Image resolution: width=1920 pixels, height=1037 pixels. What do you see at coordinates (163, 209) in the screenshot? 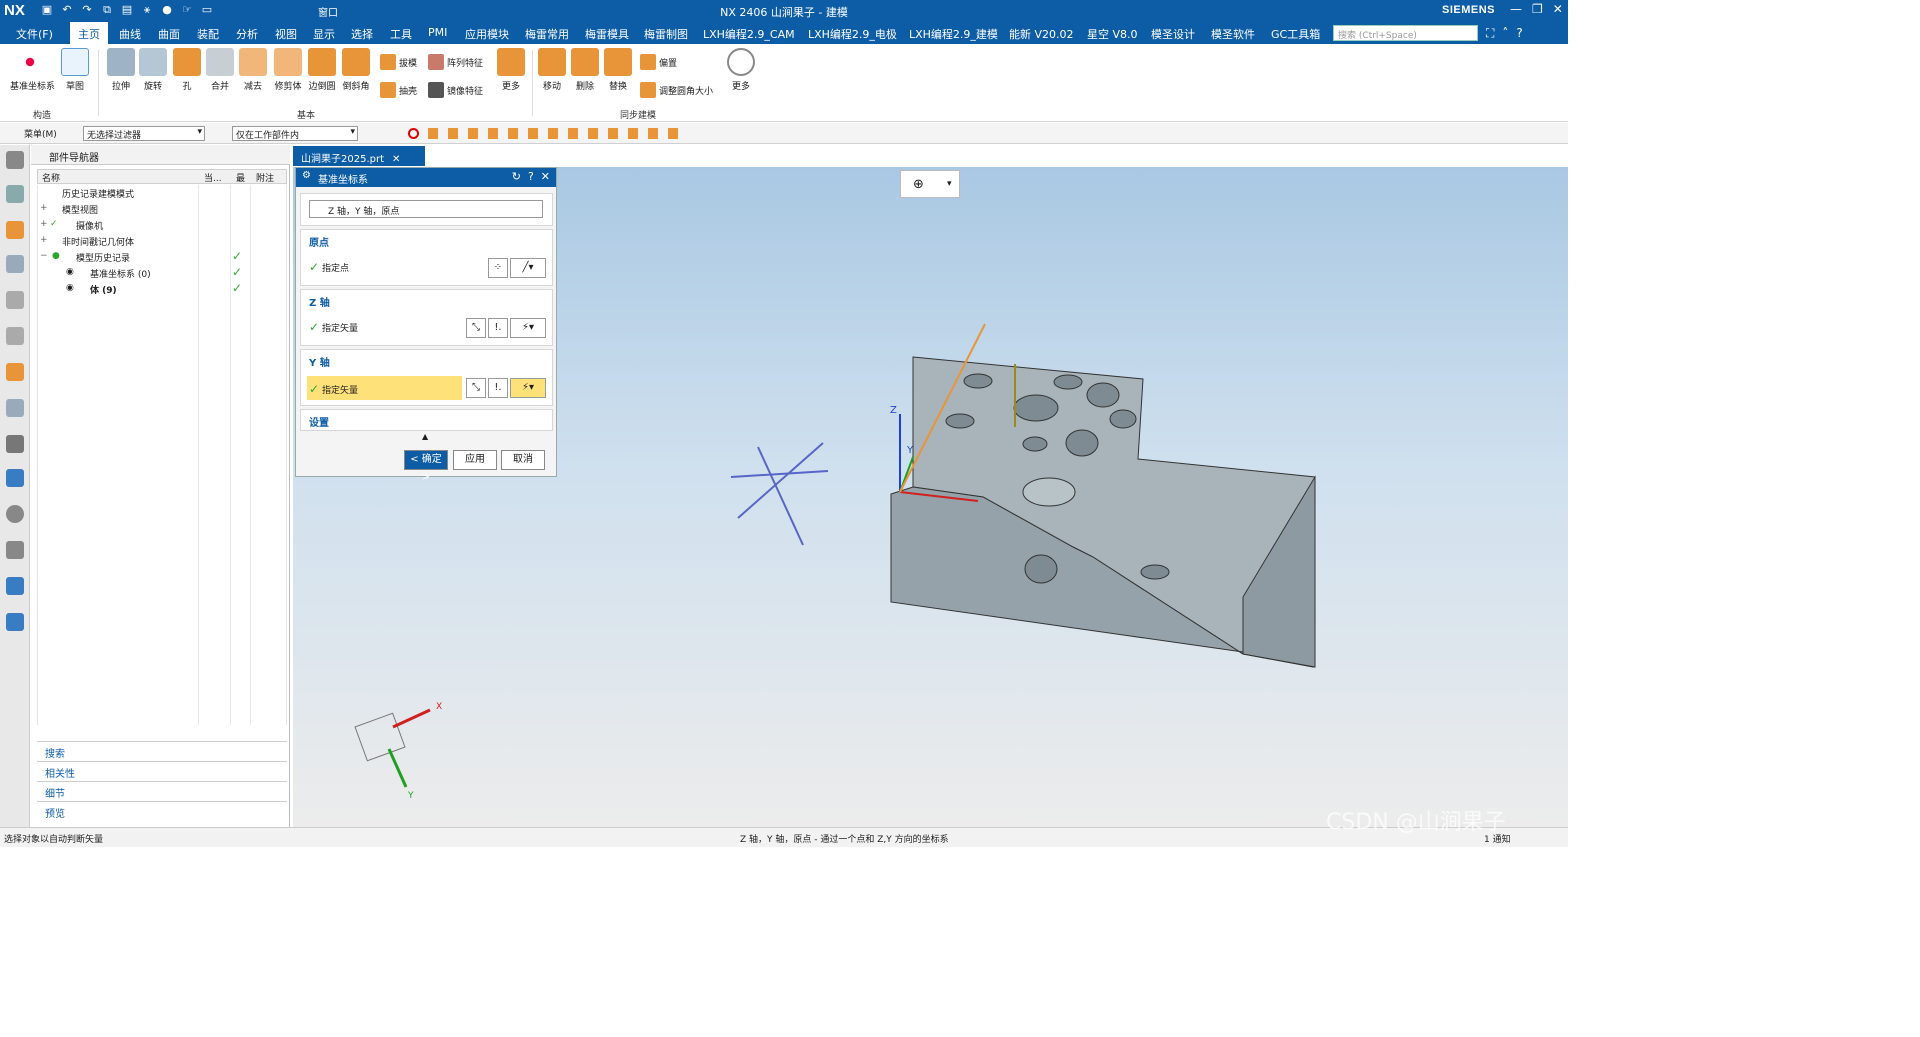
I see `tree-row: + 模型视图` at bounding box center [163, 209].